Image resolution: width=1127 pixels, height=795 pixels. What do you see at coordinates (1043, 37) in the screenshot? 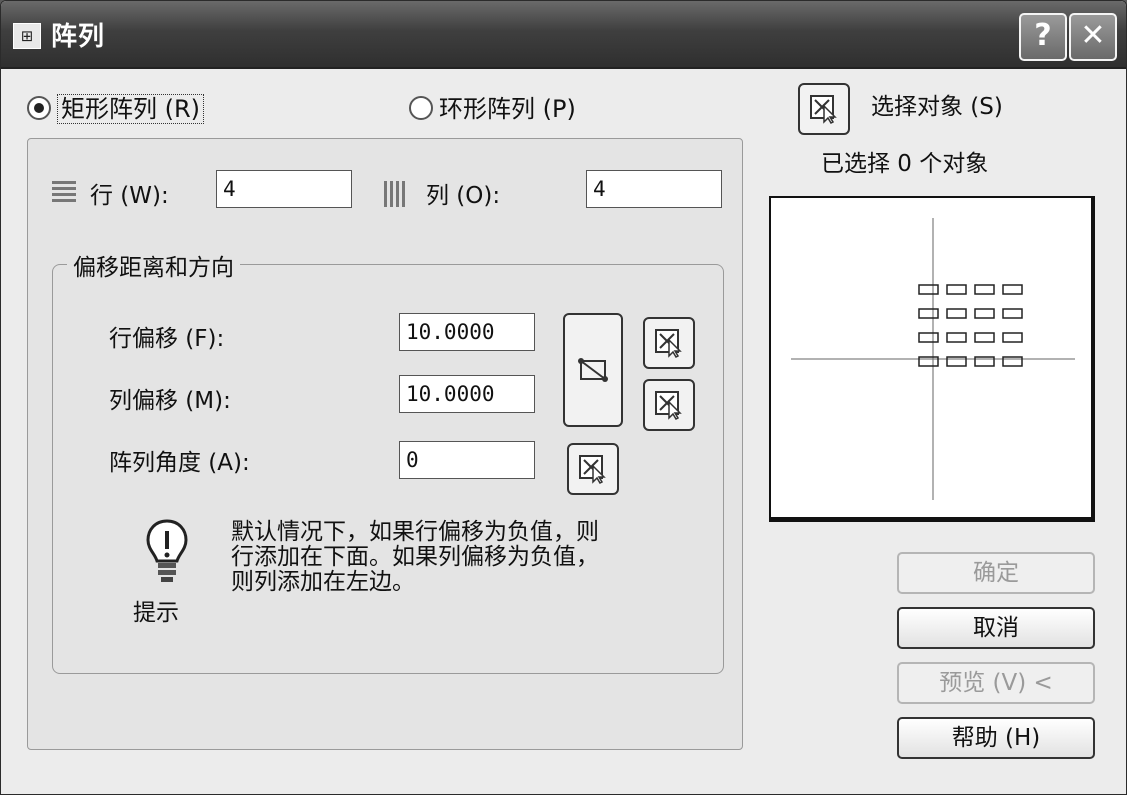
I see `help-icon: ?` at bounding box center [1043, 37].